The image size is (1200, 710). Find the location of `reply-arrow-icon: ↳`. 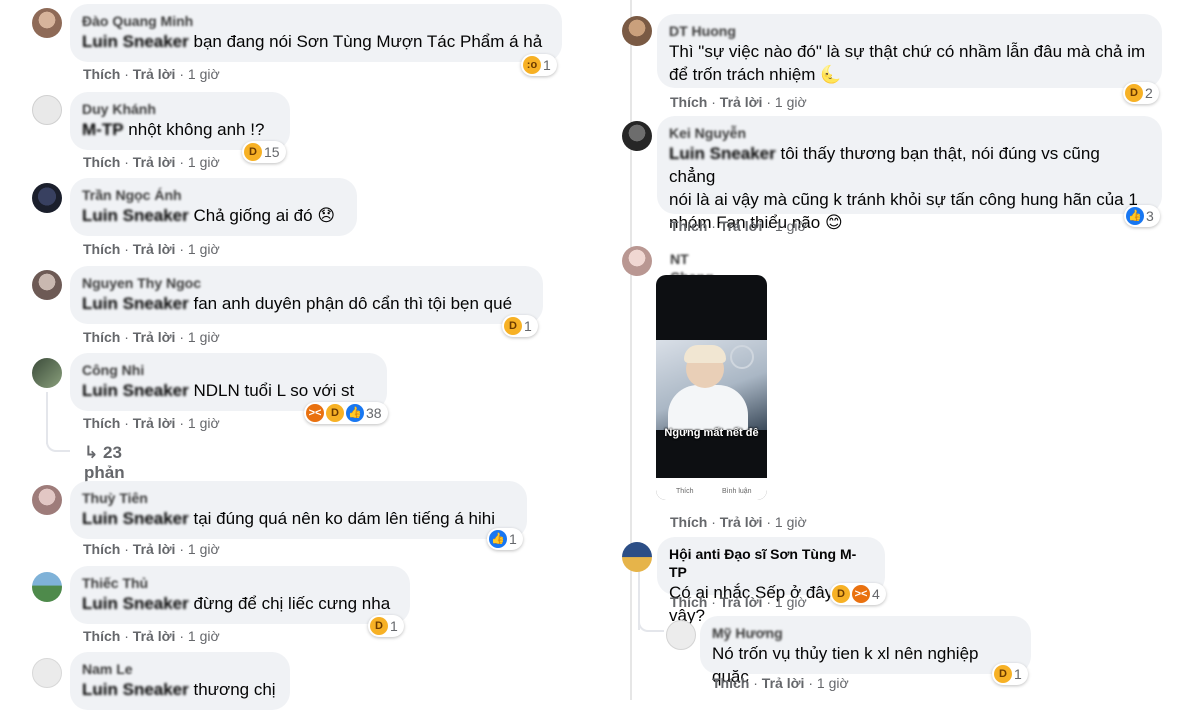

reply-arrow-icon: ↳ is located at coordinates (91, 452).